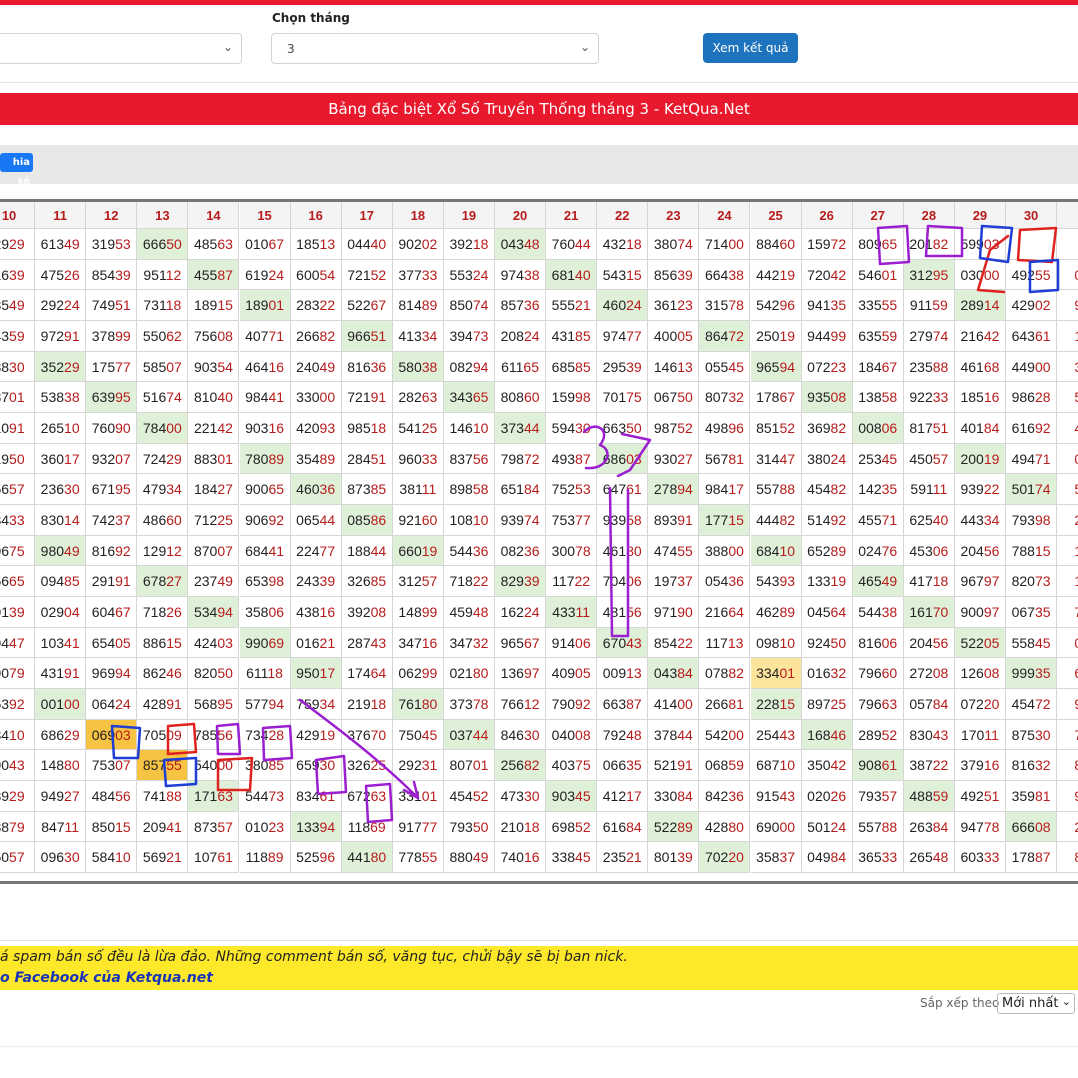 This screenshot has height=1078, width=1078. What do you see at coordinates (993, 264) in the screenshot?
I see `ink-bracket-red` at bounding box center [993, 264].